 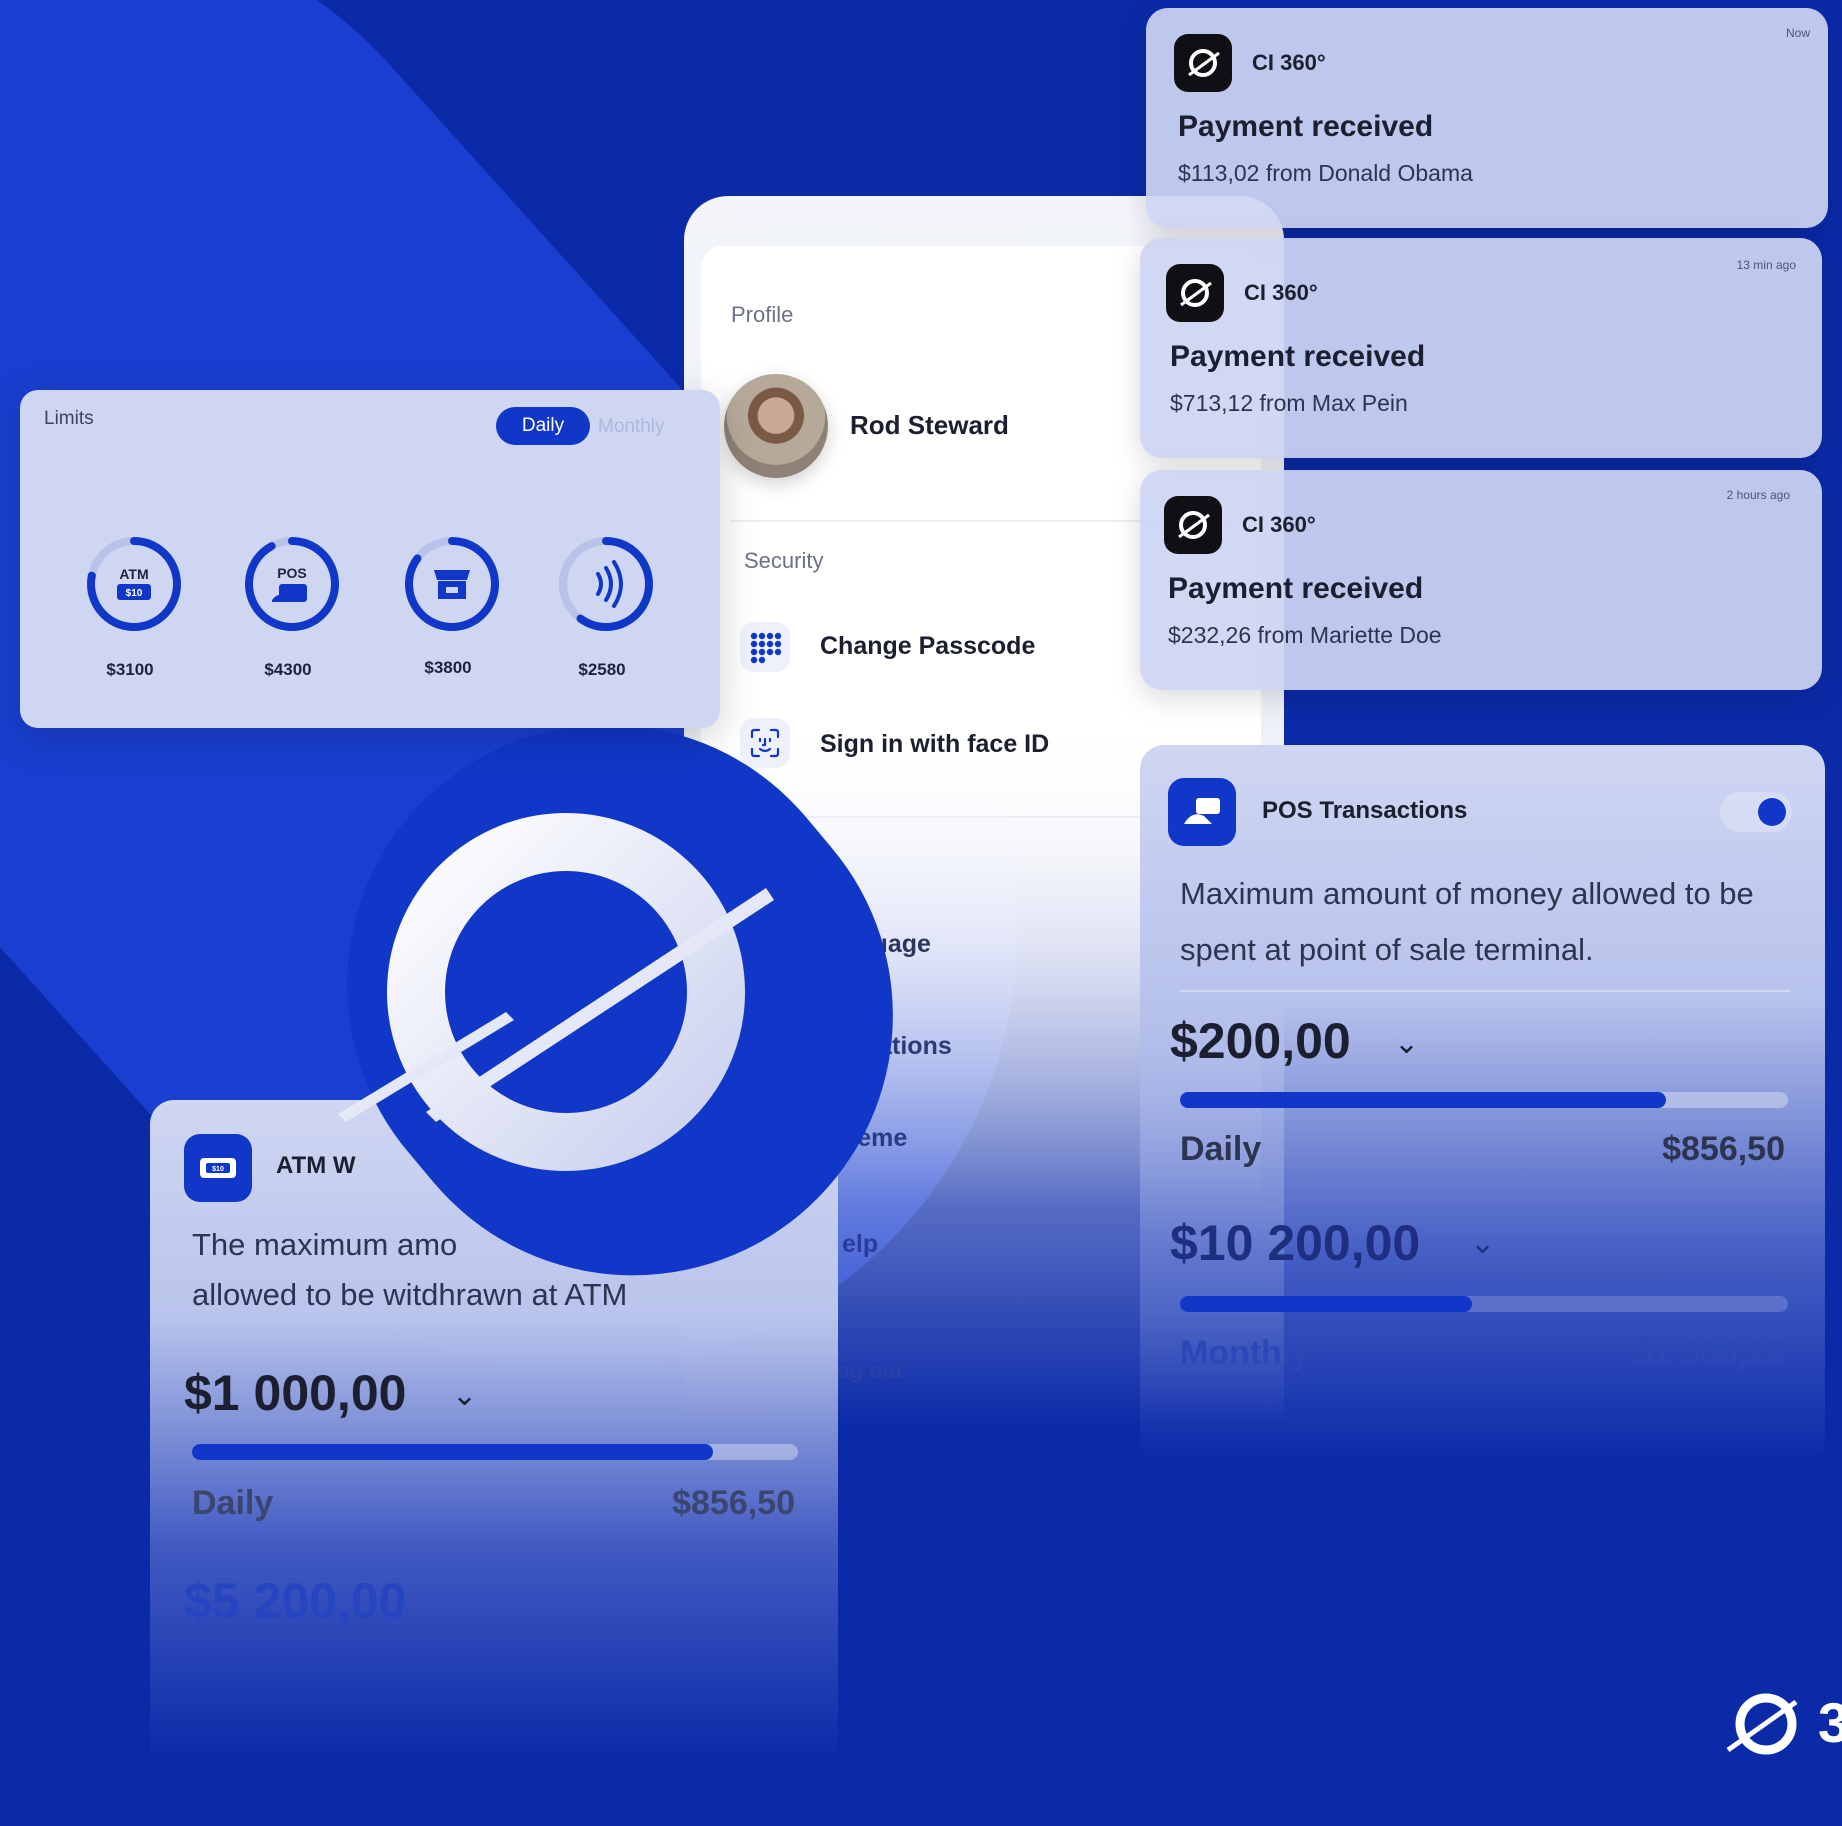 What do you see at coordinates (765, 647) in the screenshot?
I see `passcode-grid-icon` at bounding box center [765, 647].